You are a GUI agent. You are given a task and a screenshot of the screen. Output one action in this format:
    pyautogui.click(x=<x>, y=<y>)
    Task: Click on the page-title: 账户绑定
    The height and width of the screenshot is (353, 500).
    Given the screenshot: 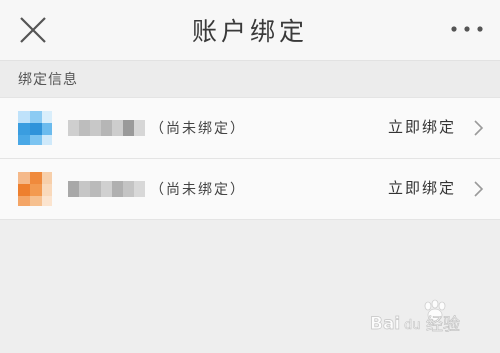 What is the action you would take?
    pyautogui.click(x=249, y=31)
    